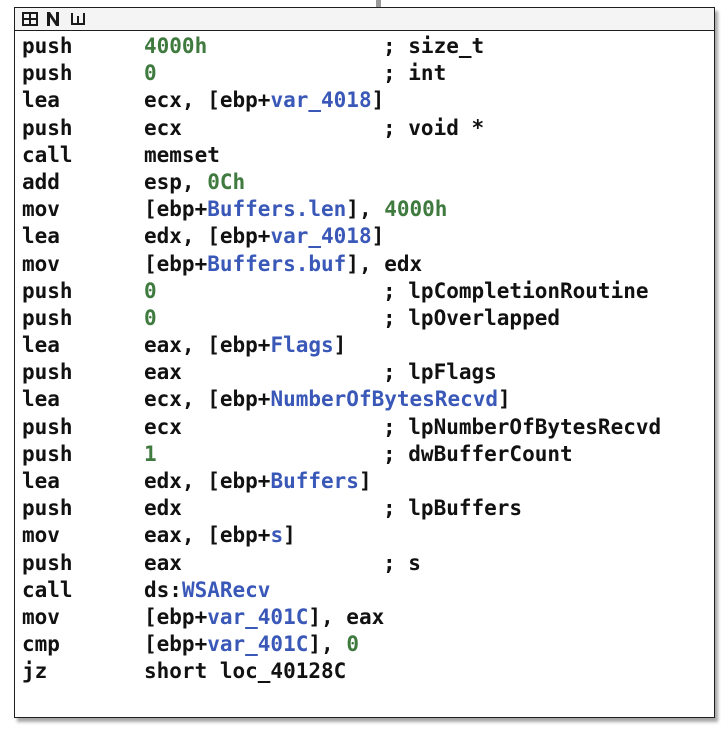 This screenshot has height=731, width=721. Describe the element at coordinates (194, 182) in the screenshot. I see `instruction-operands: esp, 0Ch` at that location.